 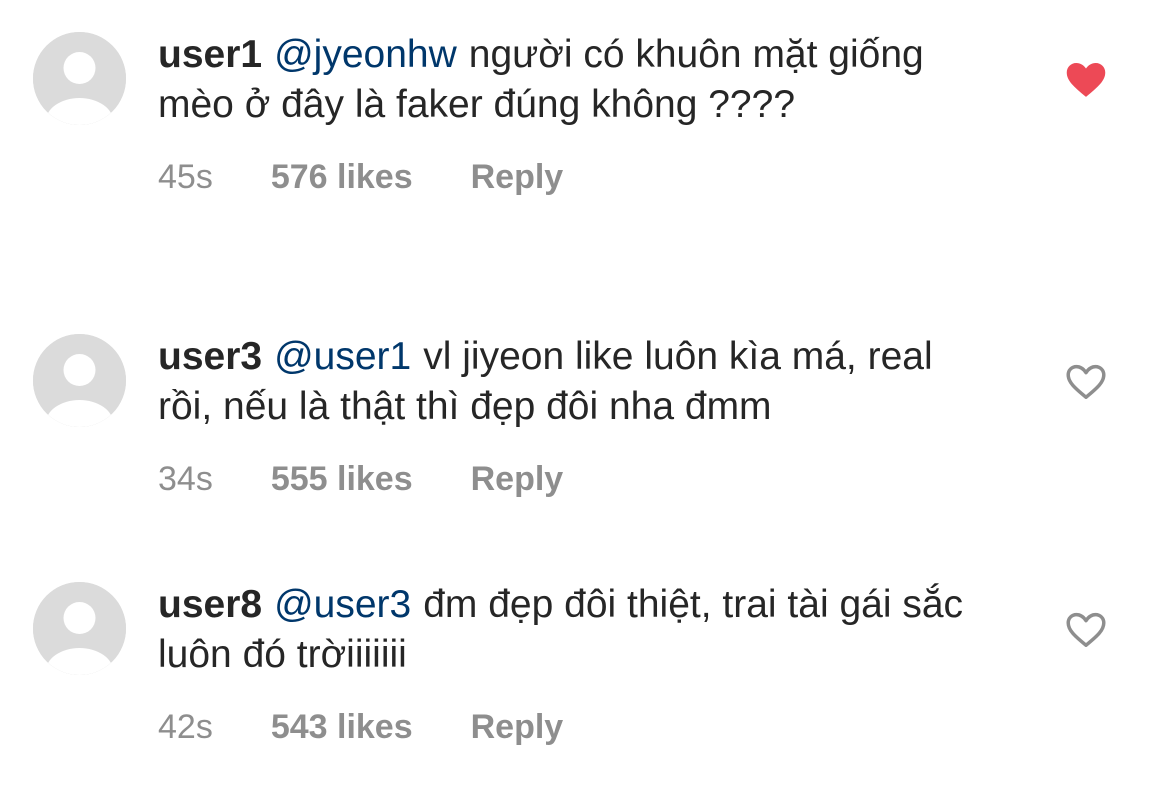 I want to click on comment-username: user3, so click(x=210, y=356).